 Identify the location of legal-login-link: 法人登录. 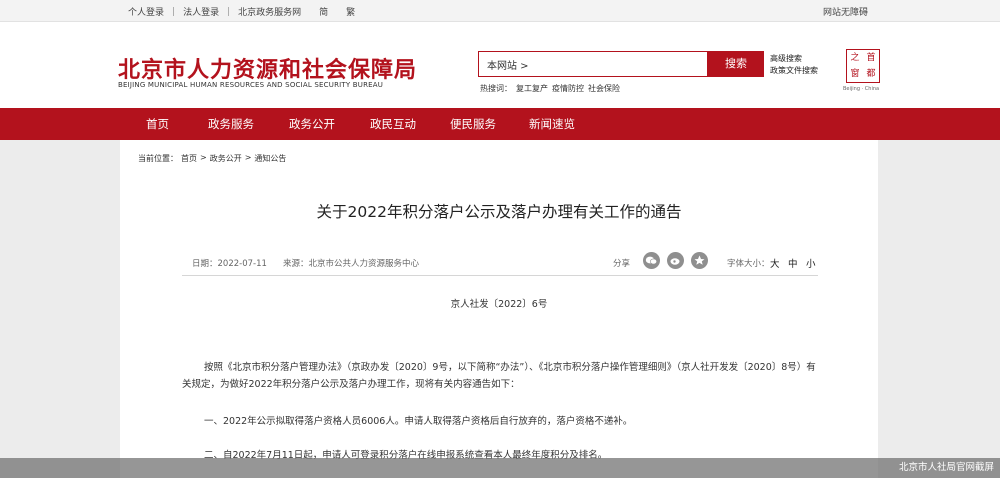
(201, 11).